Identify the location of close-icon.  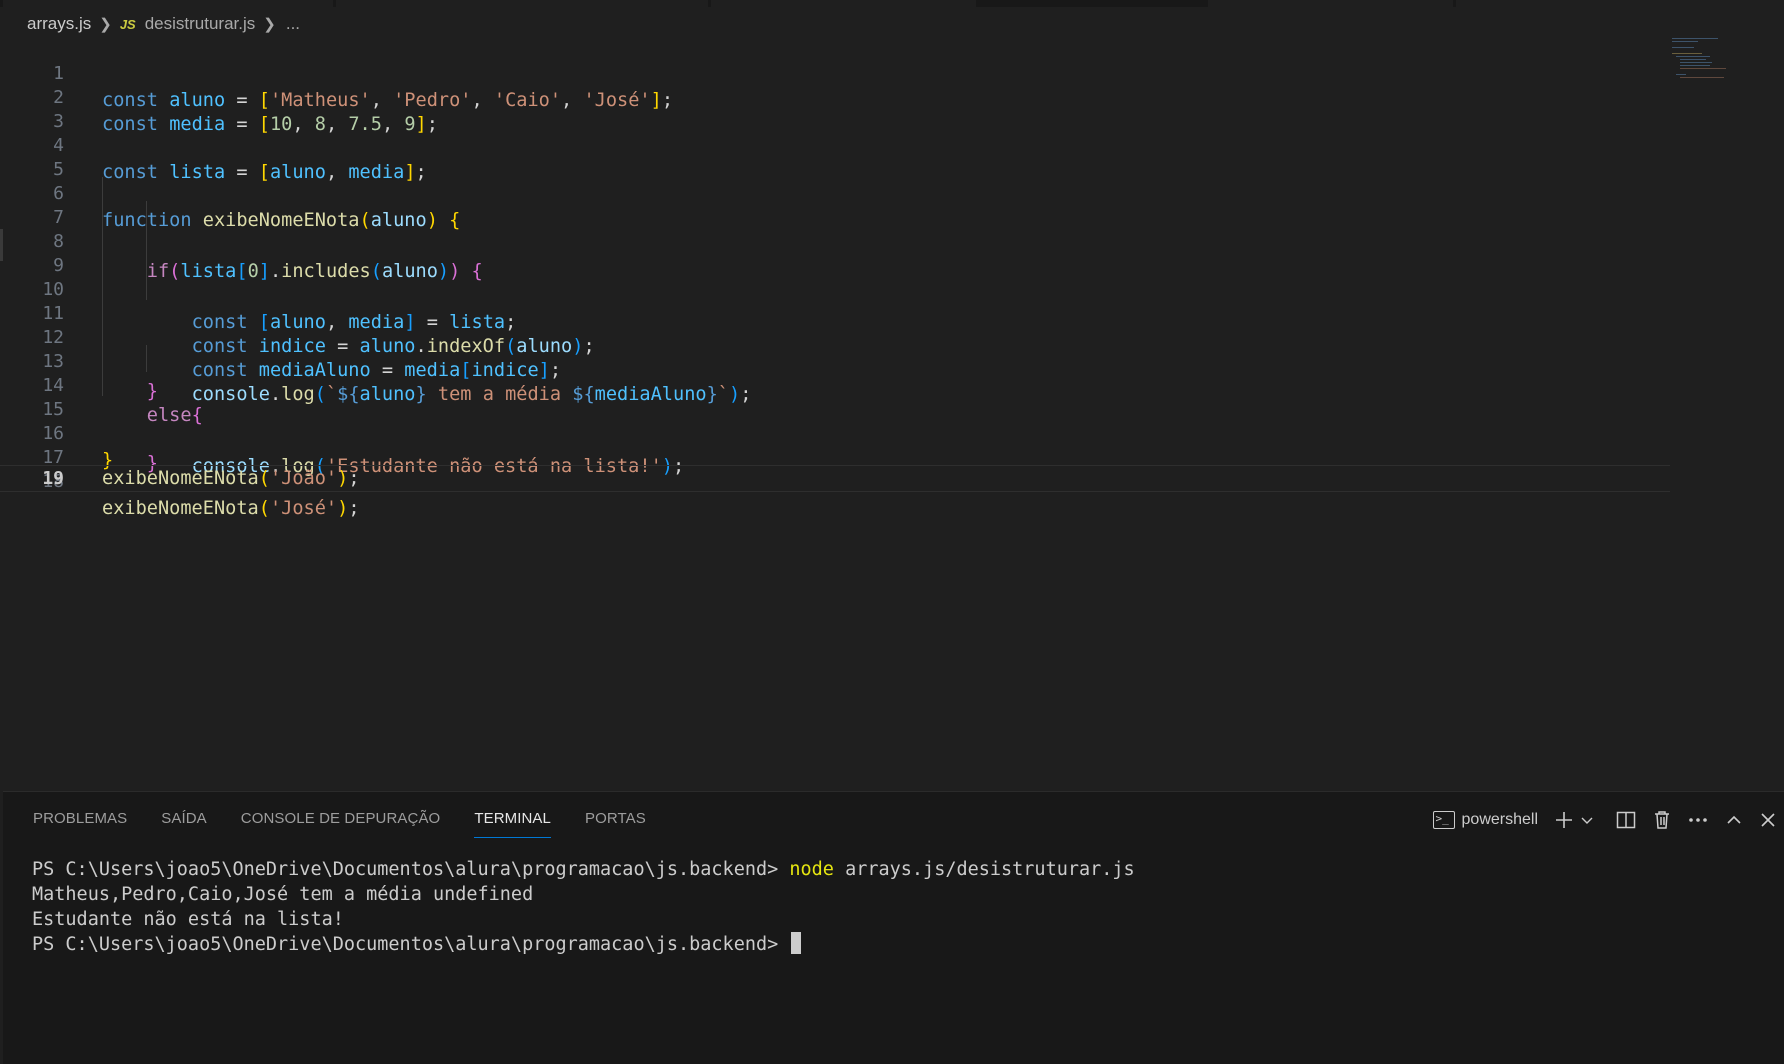
(1768, 820).